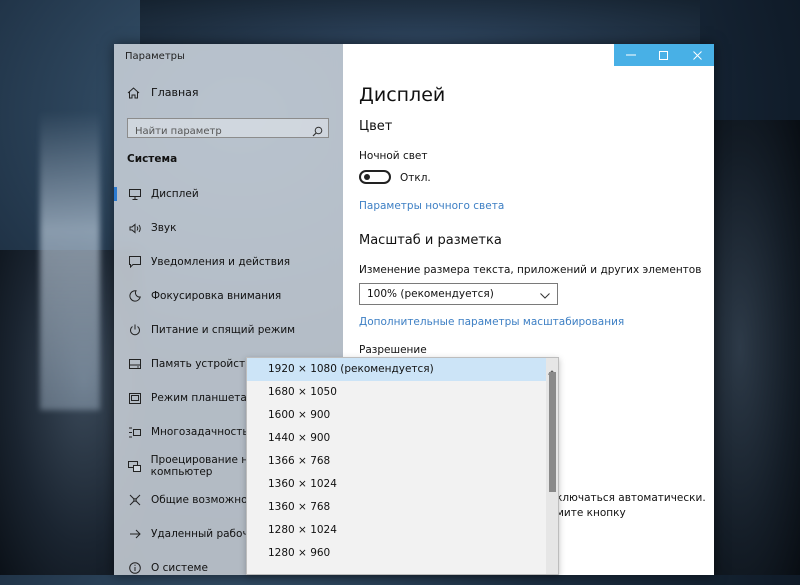  What do you see at coordinates (396, 484) in the screenshot?
I see `resolution-option: 1360 × 1024` at bounding box center [396, 484].